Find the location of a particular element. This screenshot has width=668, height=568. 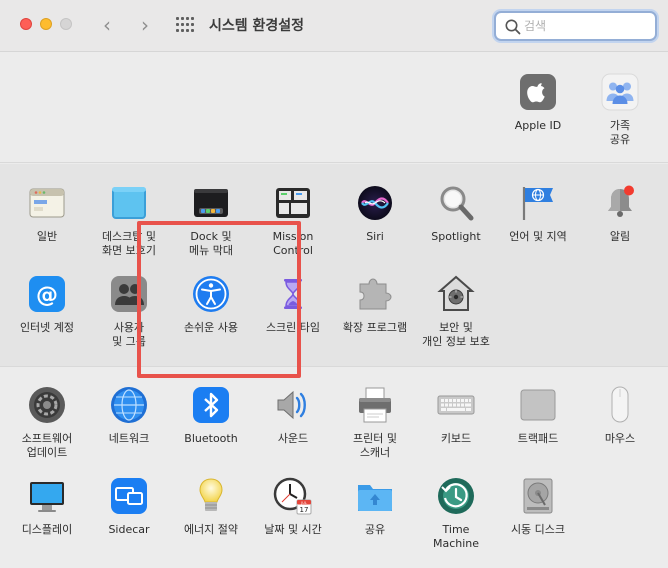

pref-label: 인터넷 계정 is located at coordinates (47, 327).